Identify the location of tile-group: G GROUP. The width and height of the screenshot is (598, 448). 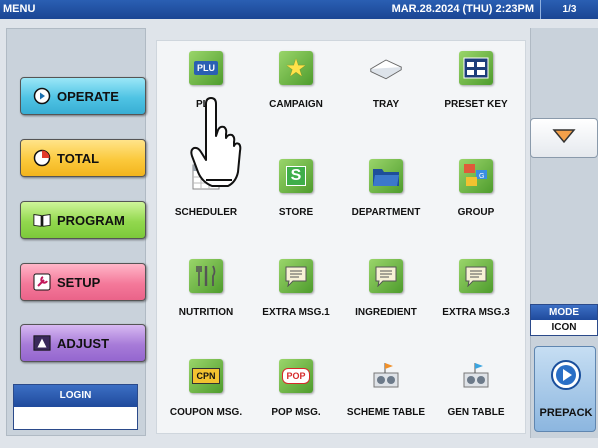
(476, 194).